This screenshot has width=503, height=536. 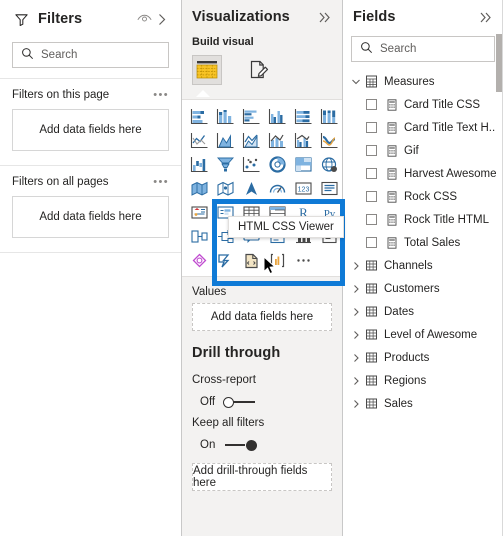 I want to click on field-label: Rock CSS, so click(x=431, y=196).